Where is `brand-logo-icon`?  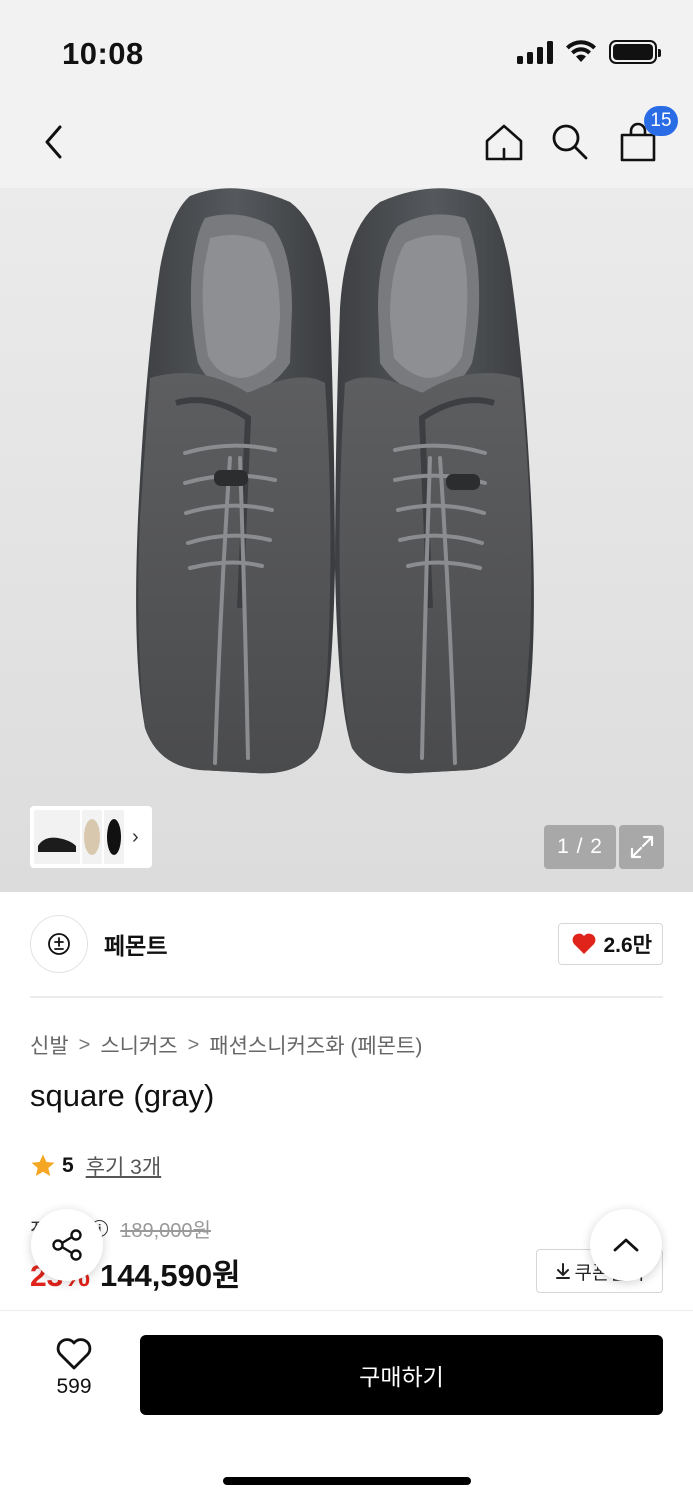
brand-logo-icon is located at coordinates (59, 944).